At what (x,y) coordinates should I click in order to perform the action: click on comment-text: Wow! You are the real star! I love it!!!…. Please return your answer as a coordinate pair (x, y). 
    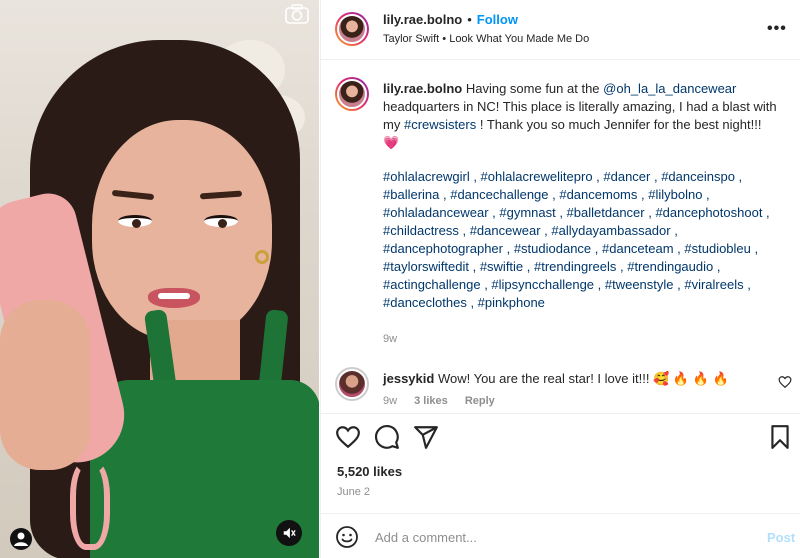
    Looking at the image, I should click on (583, 378).